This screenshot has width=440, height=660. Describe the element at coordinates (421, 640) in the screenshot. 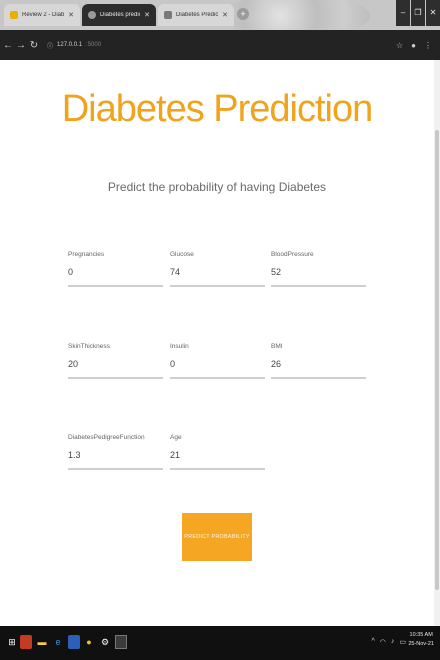

I see `taskbar-clock: 10:35 AM 25-Nov-21` at that location.